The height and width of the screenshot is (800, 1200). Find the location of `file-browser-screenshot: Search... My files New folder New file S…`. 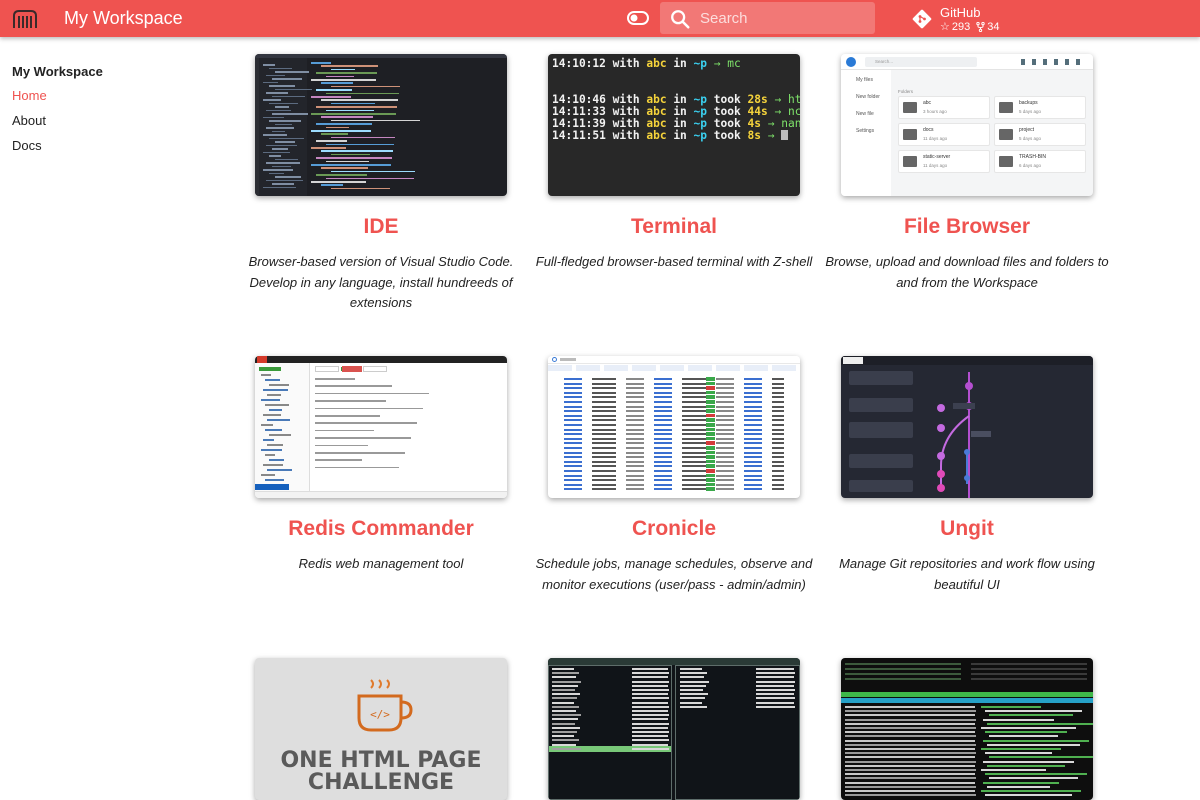

file-browser-screenshot: Search... My files New folder New file S… is located at coordinates (967, 125).